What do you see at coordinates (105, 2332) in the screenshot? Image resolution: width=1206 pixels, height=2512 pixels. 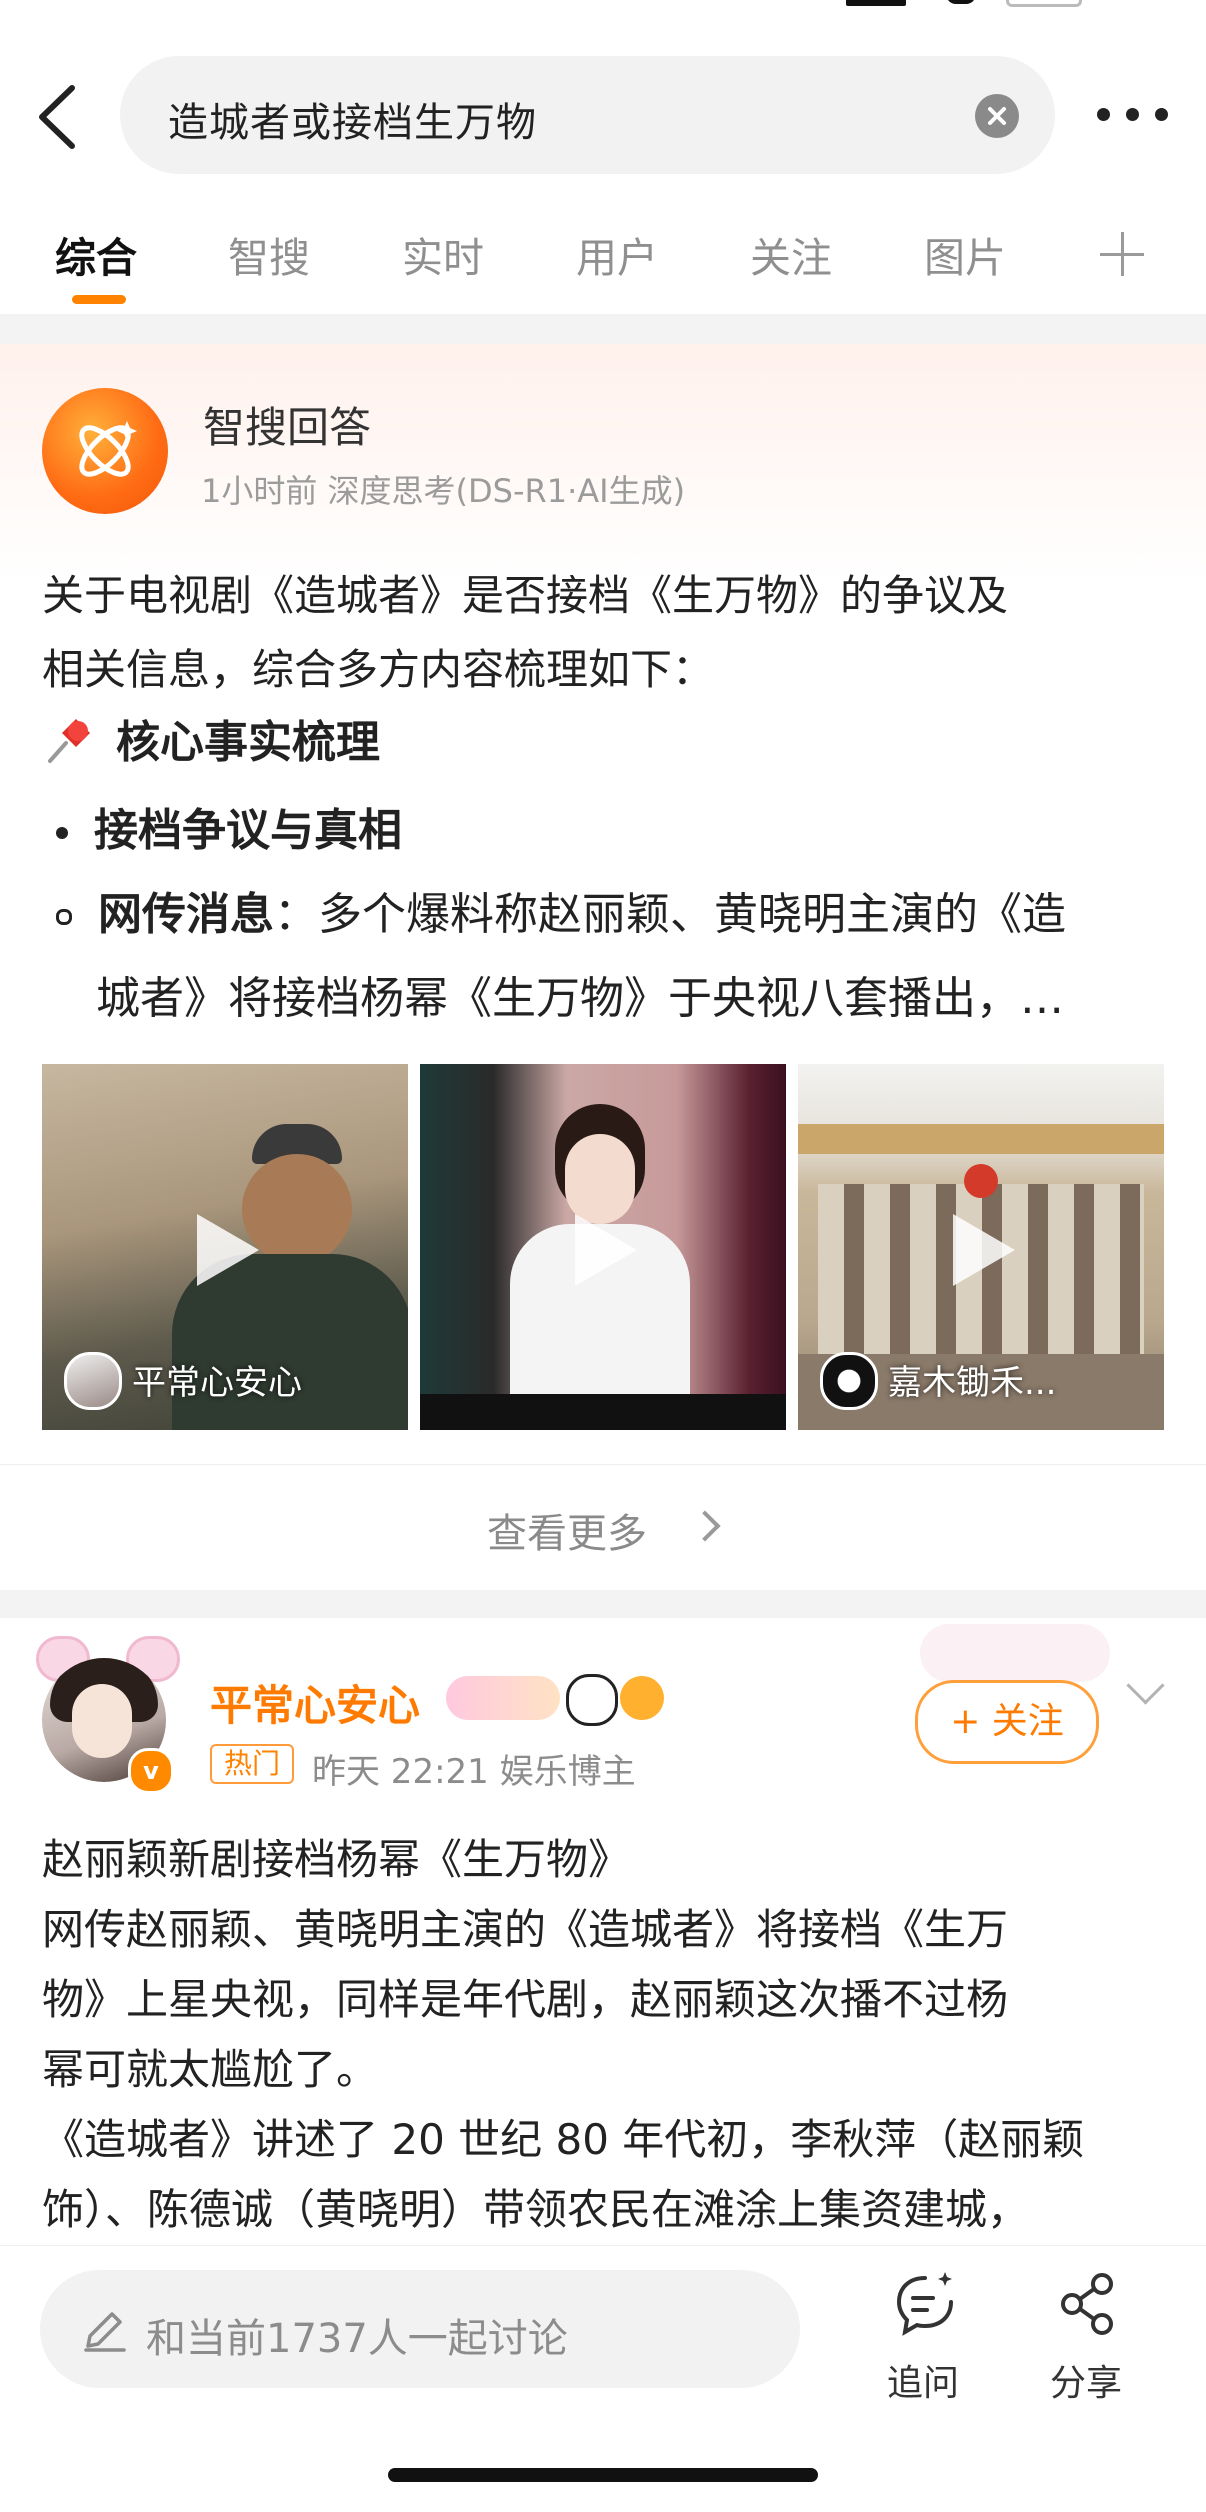 I see `pencil-icon` at bounding box center [105, 2332].